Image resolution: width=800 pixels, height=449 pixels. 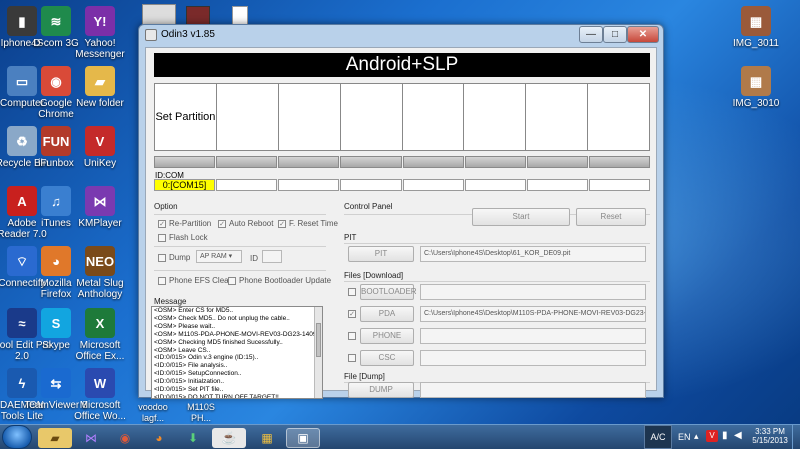 What do you see at coordinates (219, 256) in the screenshot?
I see `dump-type-select: AP RAM ▾` at bounding box center [219, 256].